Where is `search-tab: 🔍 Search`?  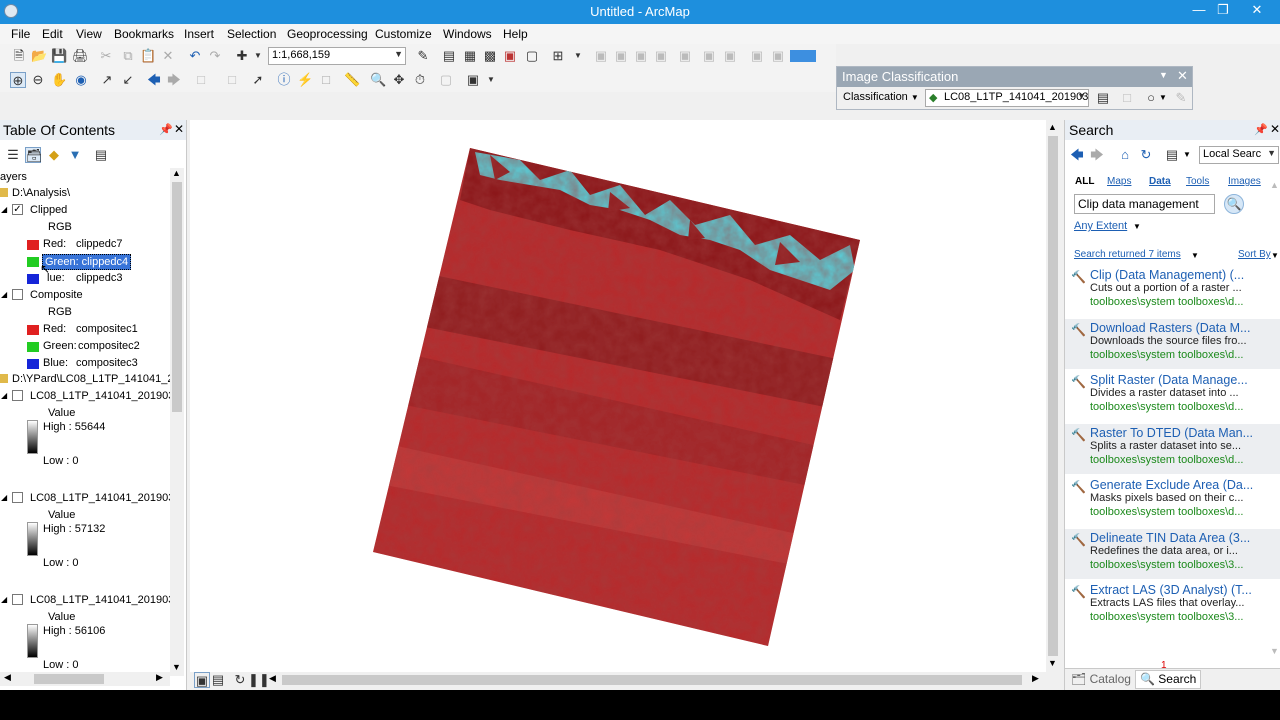
search-tab: 🔍 Search is located at coordinates (1168, 679).